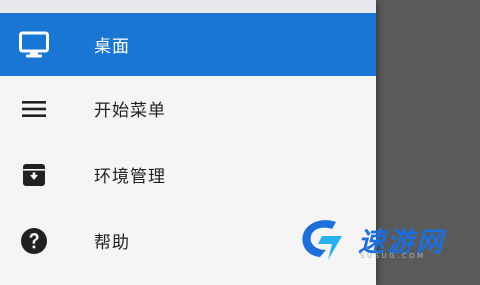 Image resolution: width=480 pixels, height=285 pixels. I want to click on watermark-logo: 速游网 SUSUG.COM, so click(386, 240).